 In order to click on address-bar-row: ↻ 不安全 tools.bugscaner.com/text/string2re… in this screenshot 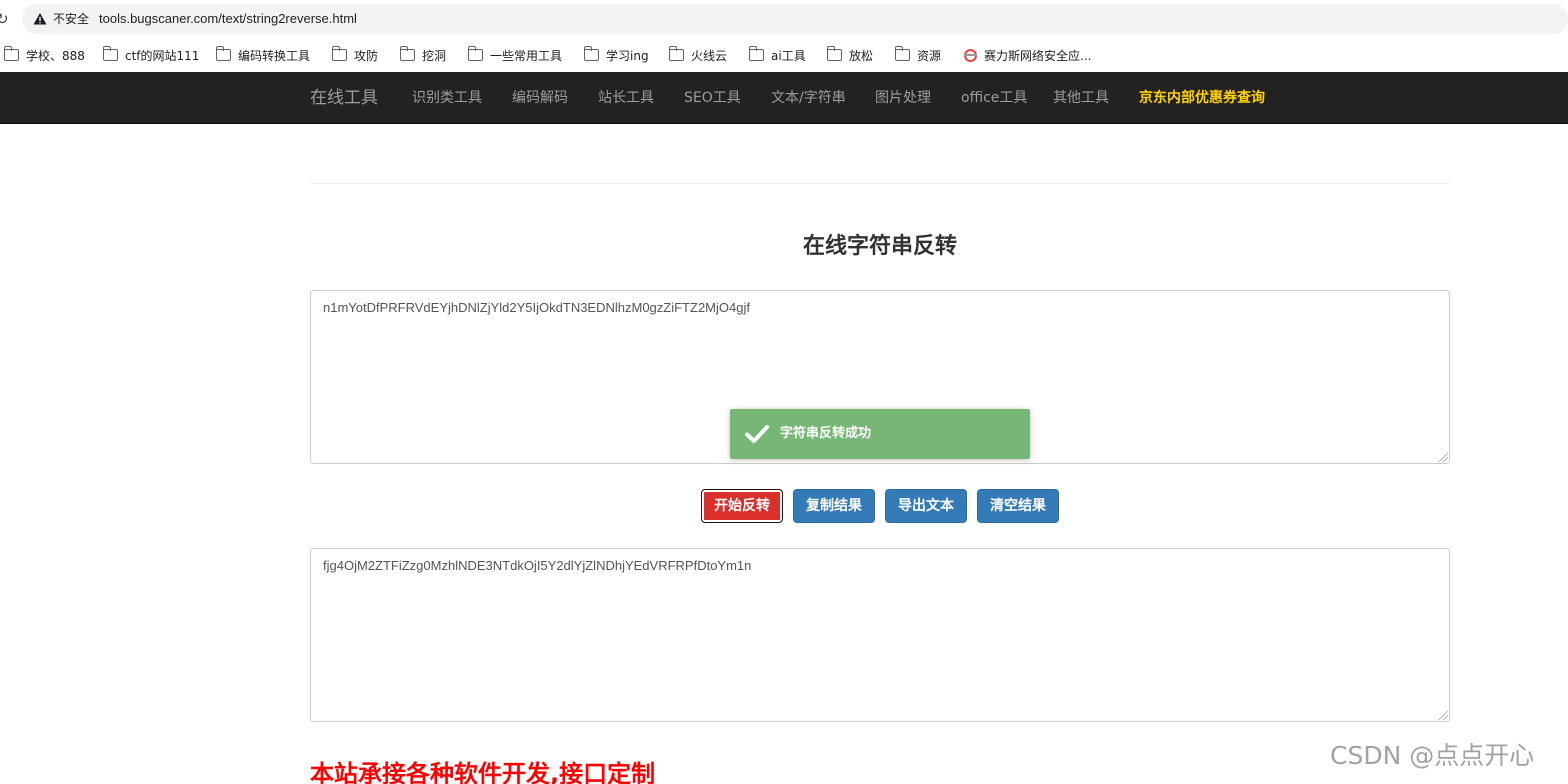, I will do `click(784, 19)`.